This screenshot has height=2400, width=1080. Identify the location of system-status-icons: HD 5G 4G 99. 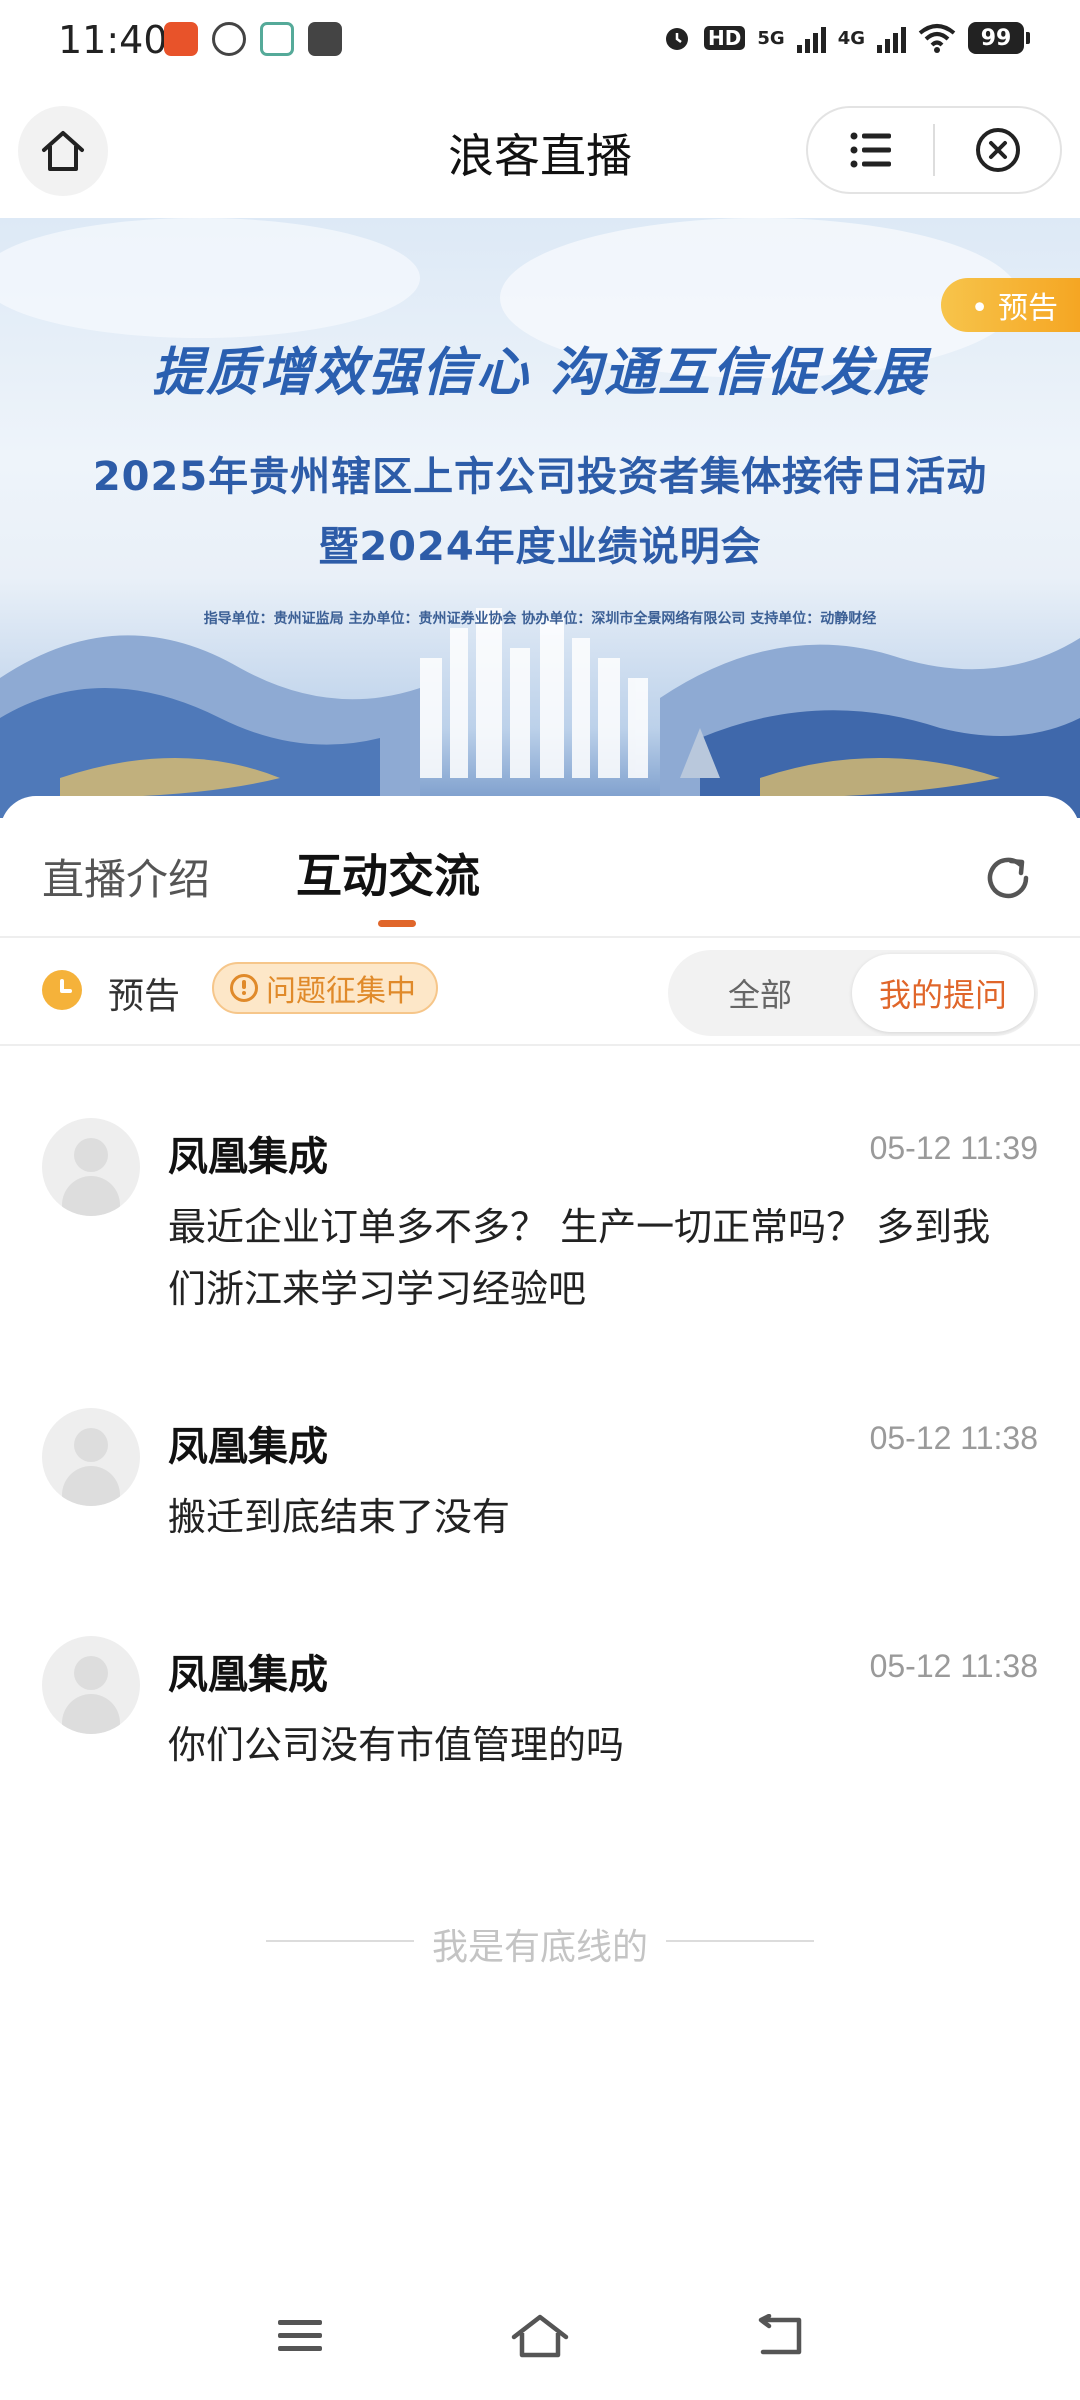
(846, 38).